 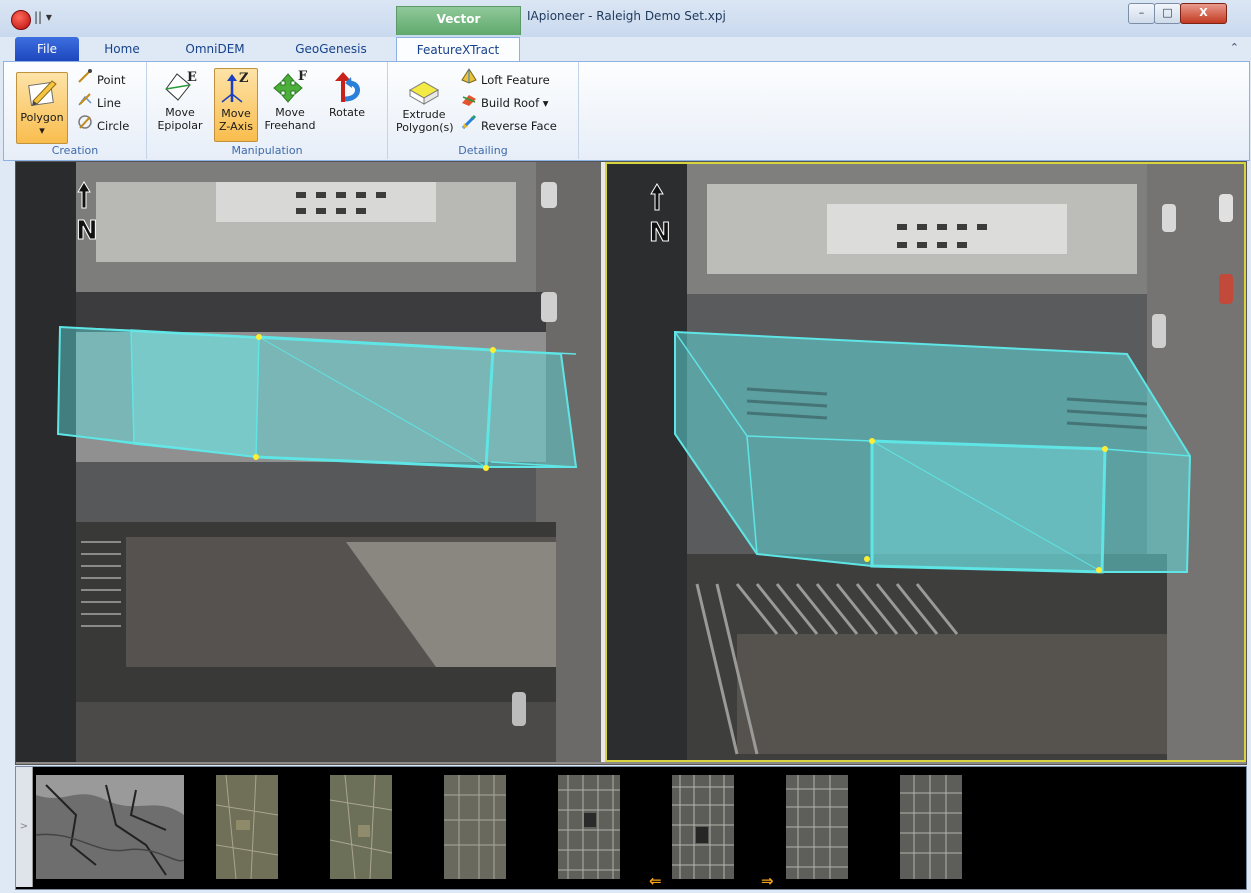 I want to click on move-epipolar-button: E Move Epipolar, so click(x=180, y=104).